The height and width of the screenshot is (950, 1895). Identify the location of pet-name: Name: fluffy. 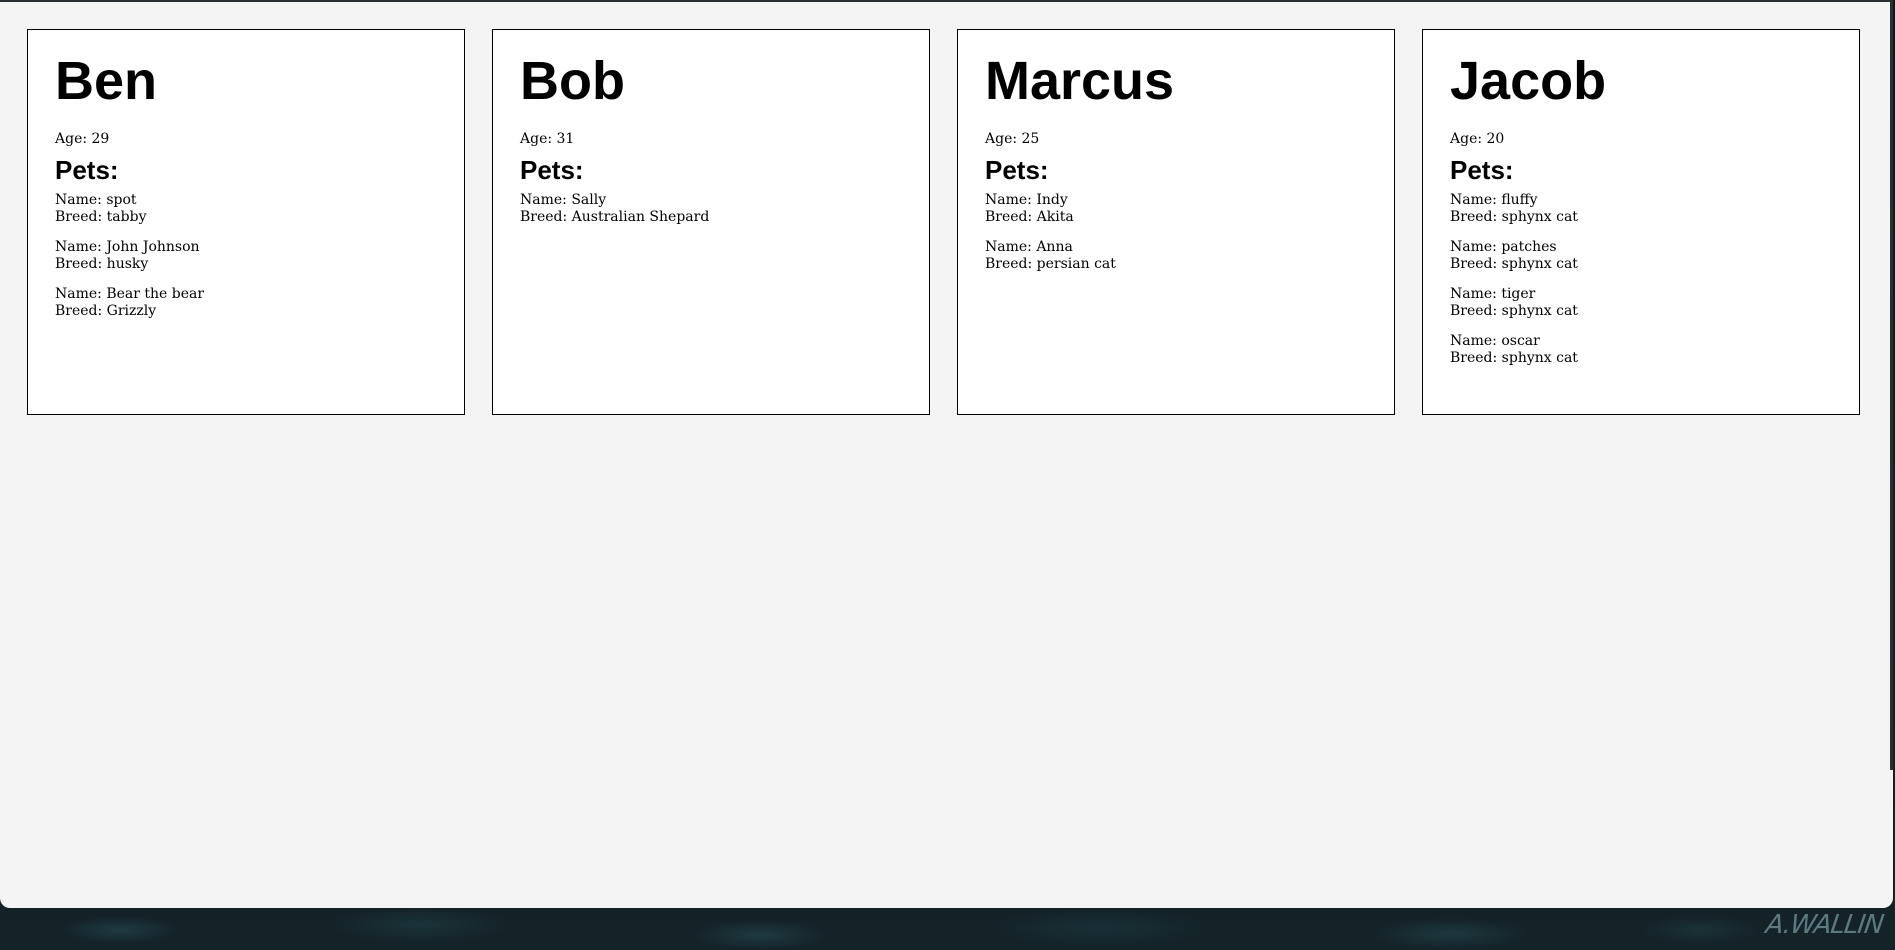
(1494, 200).